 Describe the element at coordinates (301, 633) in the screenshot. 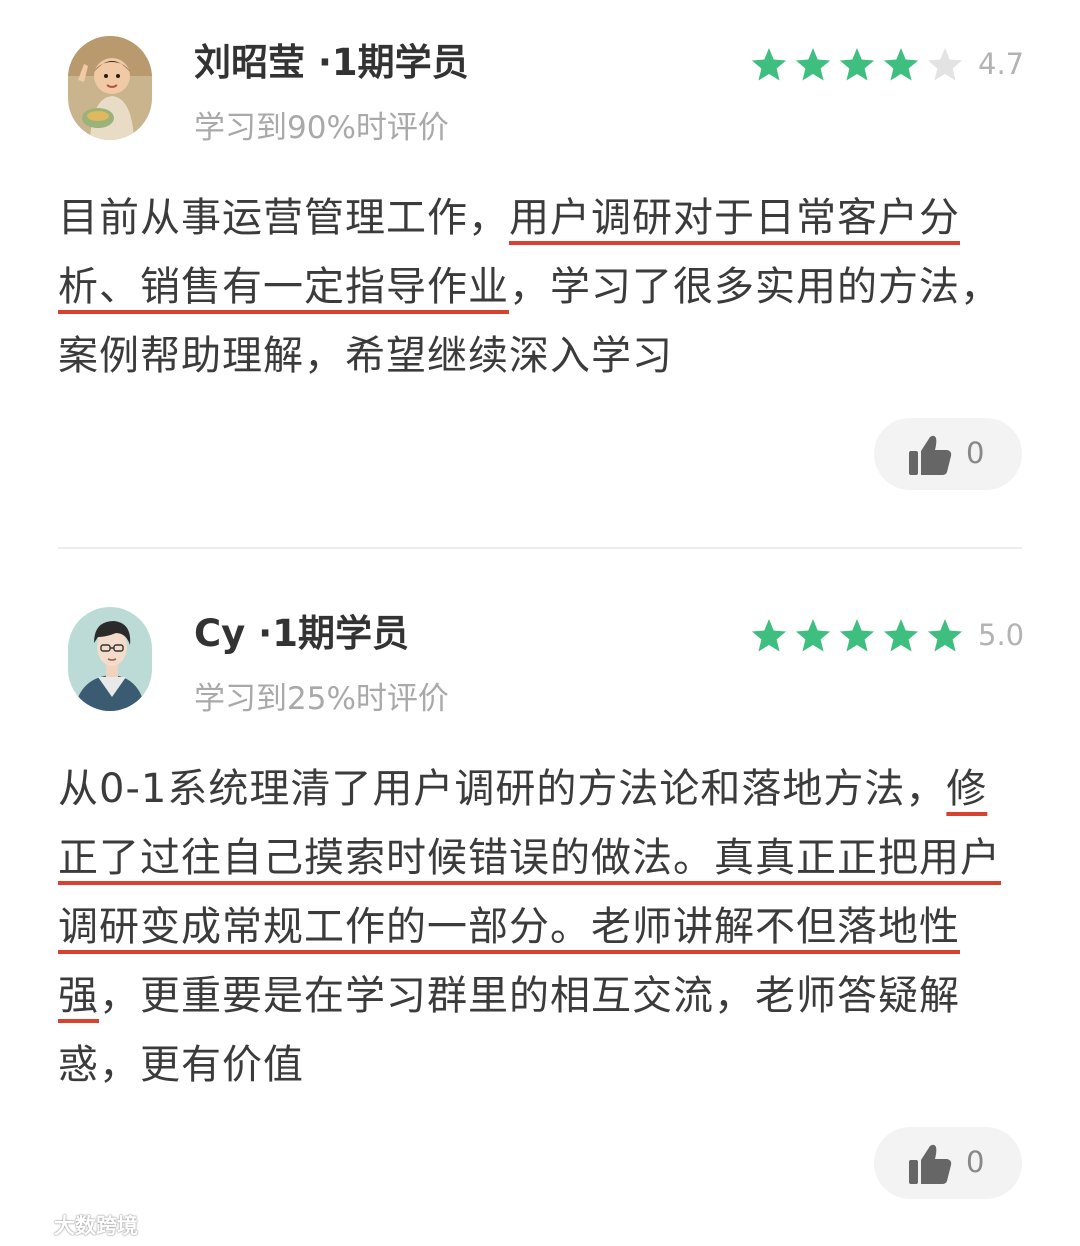

I see `reviewer-name: Cy ·1期学员` at that location.